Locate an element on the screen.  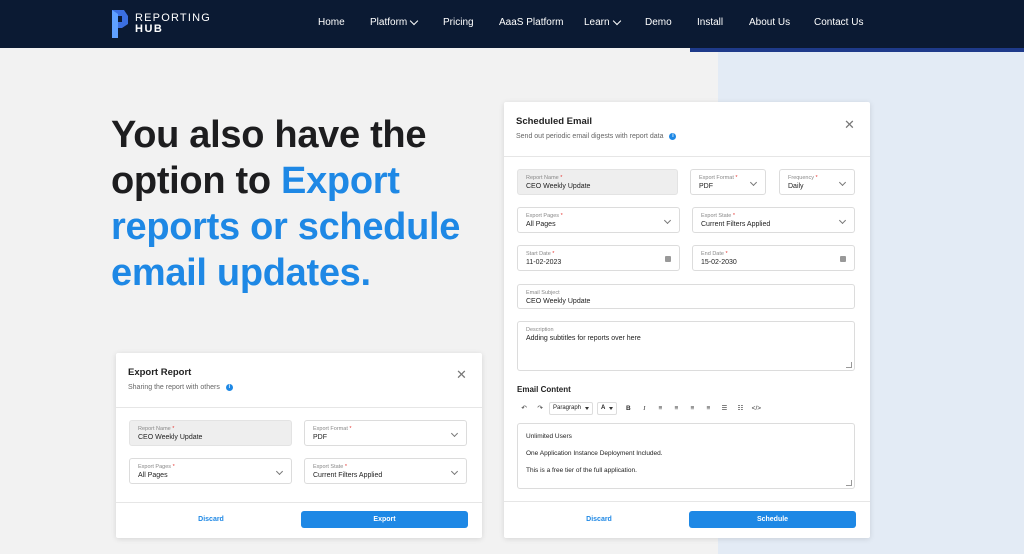
editor-toolbar: ↶ ↷ Paragraph A B I ≡ ≡ ≡ ≡ ☰ ☷ </> is located at coordinates (641, 408).